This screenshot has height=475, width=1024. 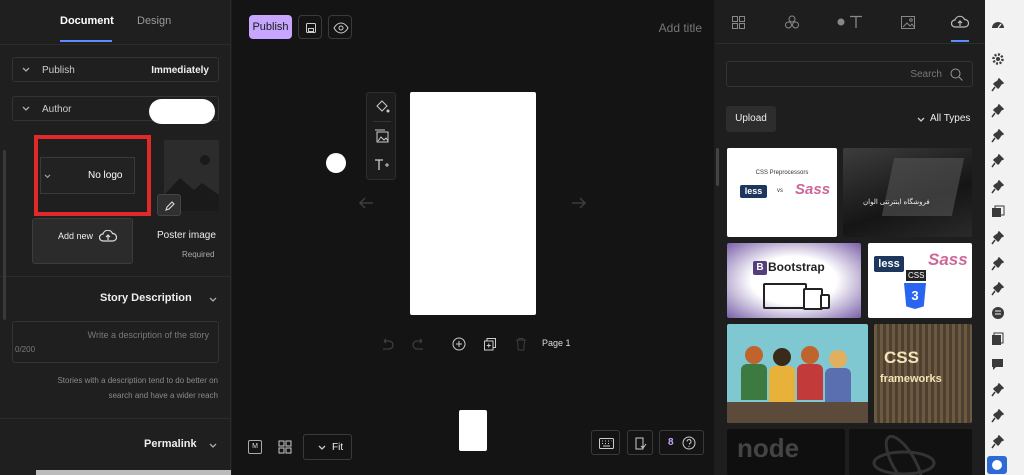 What do you see at coordinates (327, 447) in the screenshot?
I see `zoom-select: Fit` at bounding box center [327, 447].